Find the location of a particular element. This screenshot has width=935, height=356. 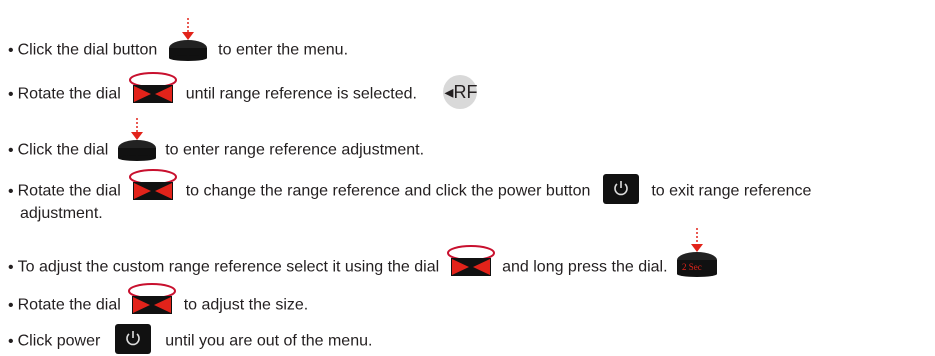

range-reference-badge-icon: ◂RF is located at coordinates (460, 92).